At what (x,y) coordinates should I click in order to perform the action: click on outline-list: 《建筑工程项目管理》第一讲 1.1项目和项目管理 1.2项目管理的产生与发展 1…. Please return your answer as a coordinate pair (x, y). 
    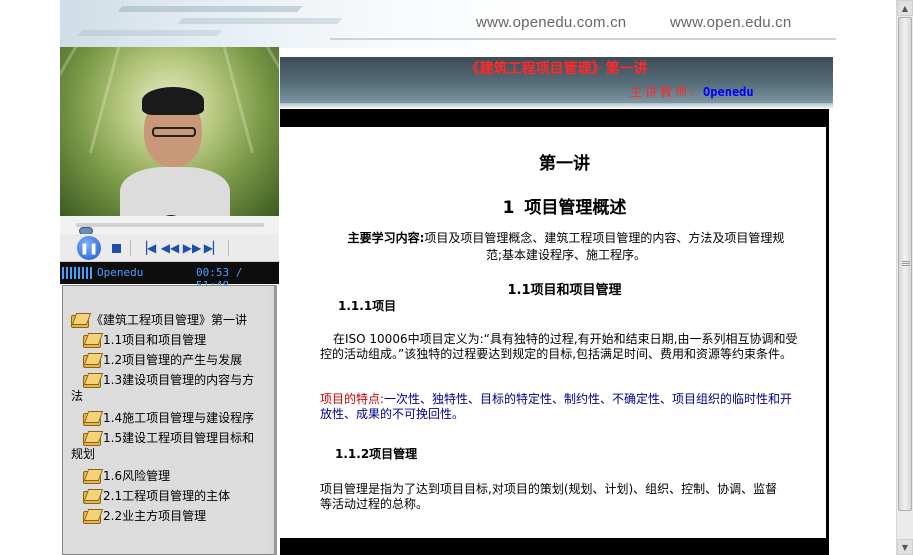
    Looking at the image, I should click on (165, 420).